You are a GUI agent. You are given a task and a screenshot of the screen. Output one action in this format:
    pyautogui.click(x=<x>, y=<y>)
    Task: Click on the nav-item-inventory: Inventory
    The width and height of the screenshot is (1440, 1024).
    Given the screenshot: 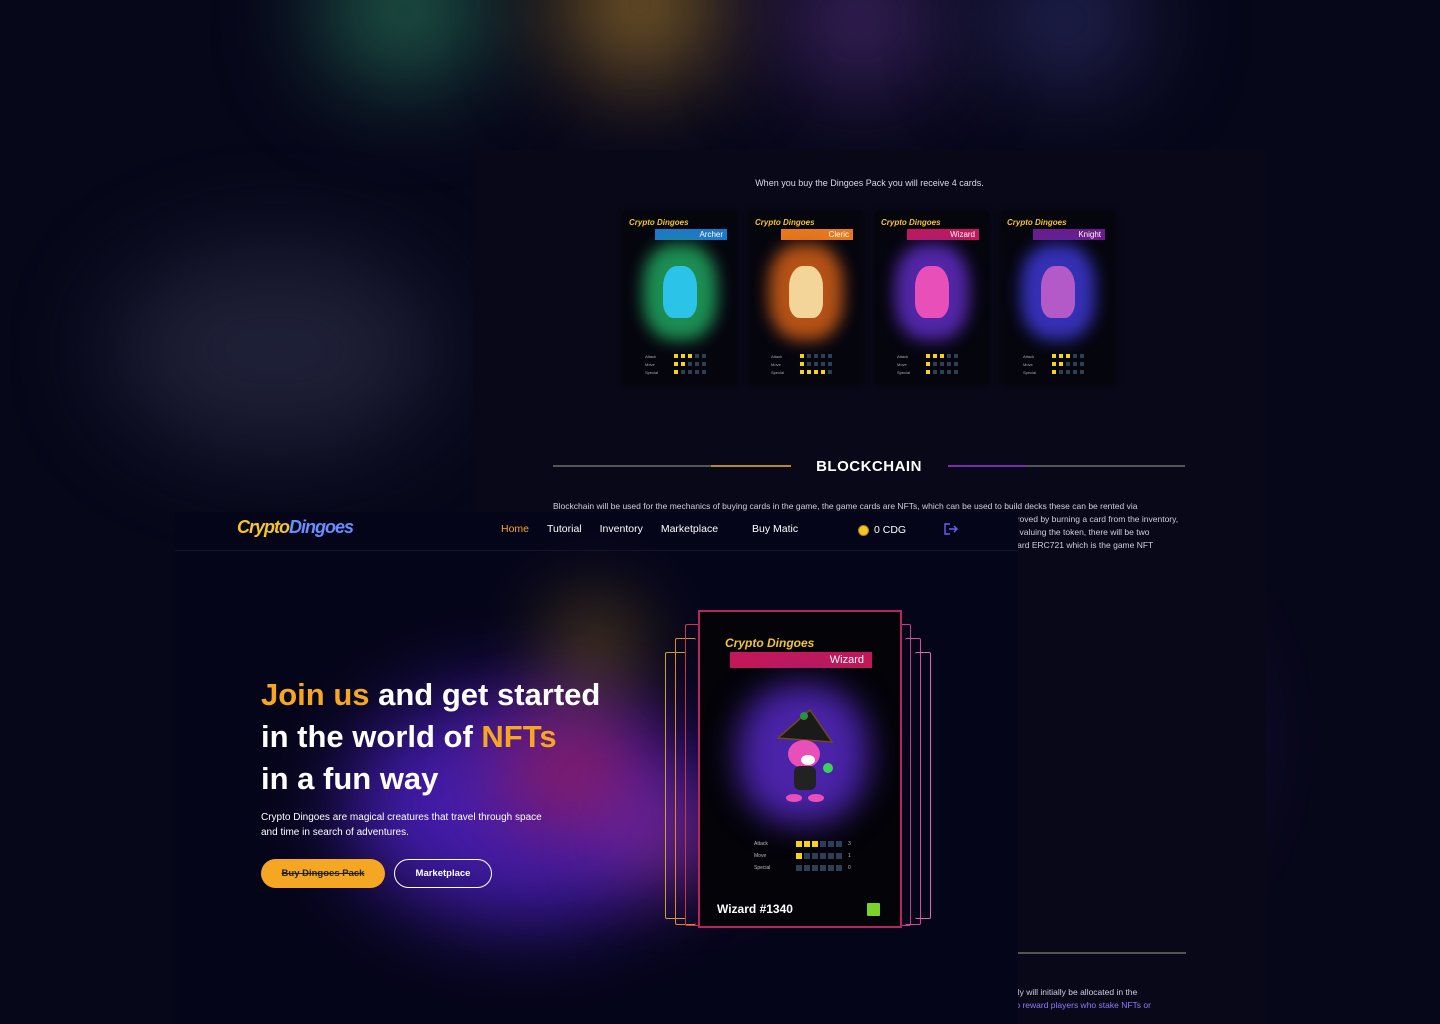 What is the action you would take?
    pyautogui.click(x=621, y=529)
    